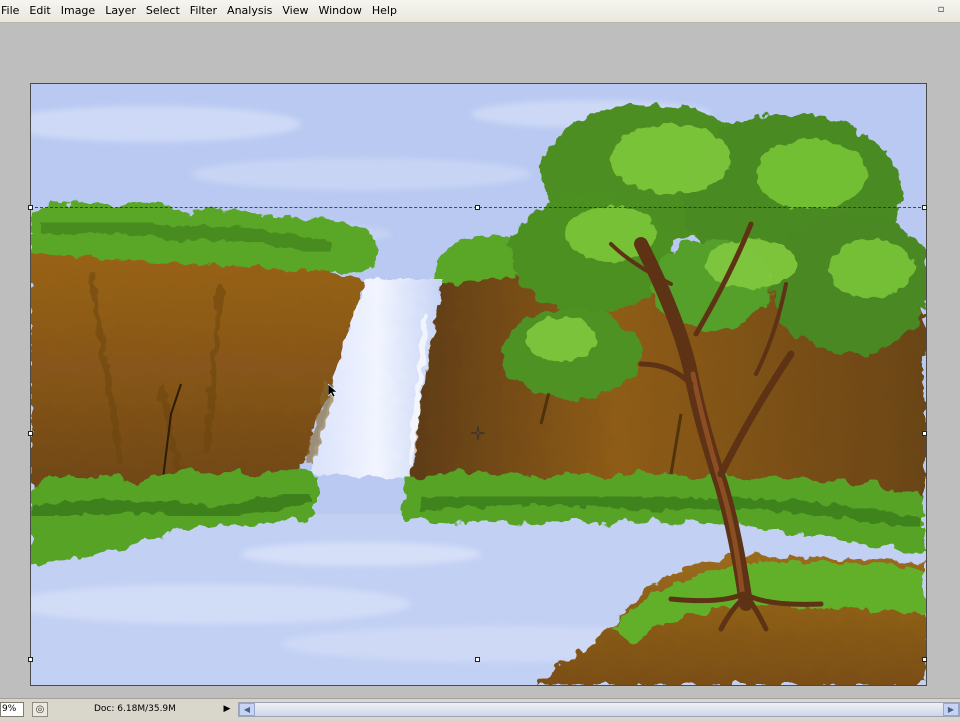  I want to click on document-status-icon: ◎, so click(40, 709).